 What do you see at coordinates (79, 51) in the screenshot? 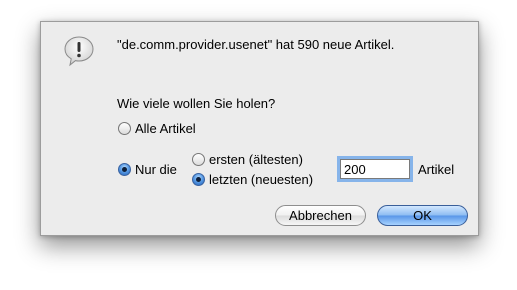
I see `alert-icon` at bounding box center [79, 51].